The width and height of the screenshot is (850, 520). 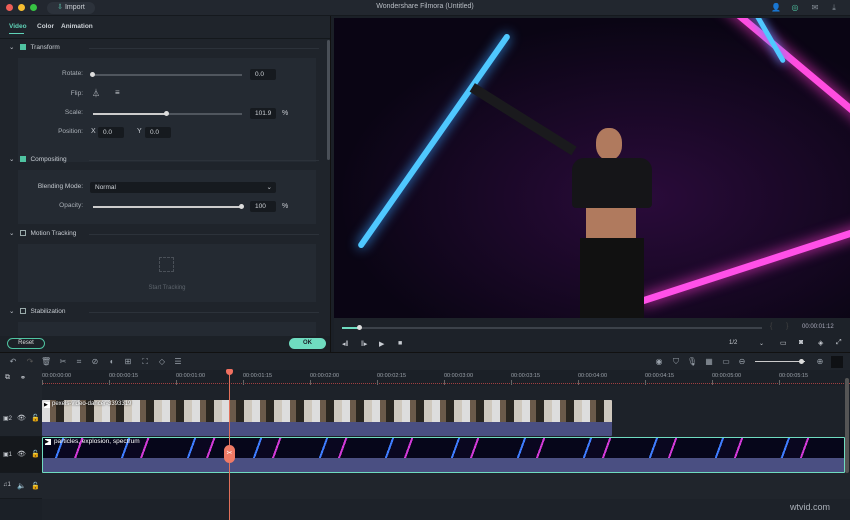 What do you see at coordinates (95, 362) in the screenshot?
I see `speed-icon: ⊘` at bounding box center [95, 362].